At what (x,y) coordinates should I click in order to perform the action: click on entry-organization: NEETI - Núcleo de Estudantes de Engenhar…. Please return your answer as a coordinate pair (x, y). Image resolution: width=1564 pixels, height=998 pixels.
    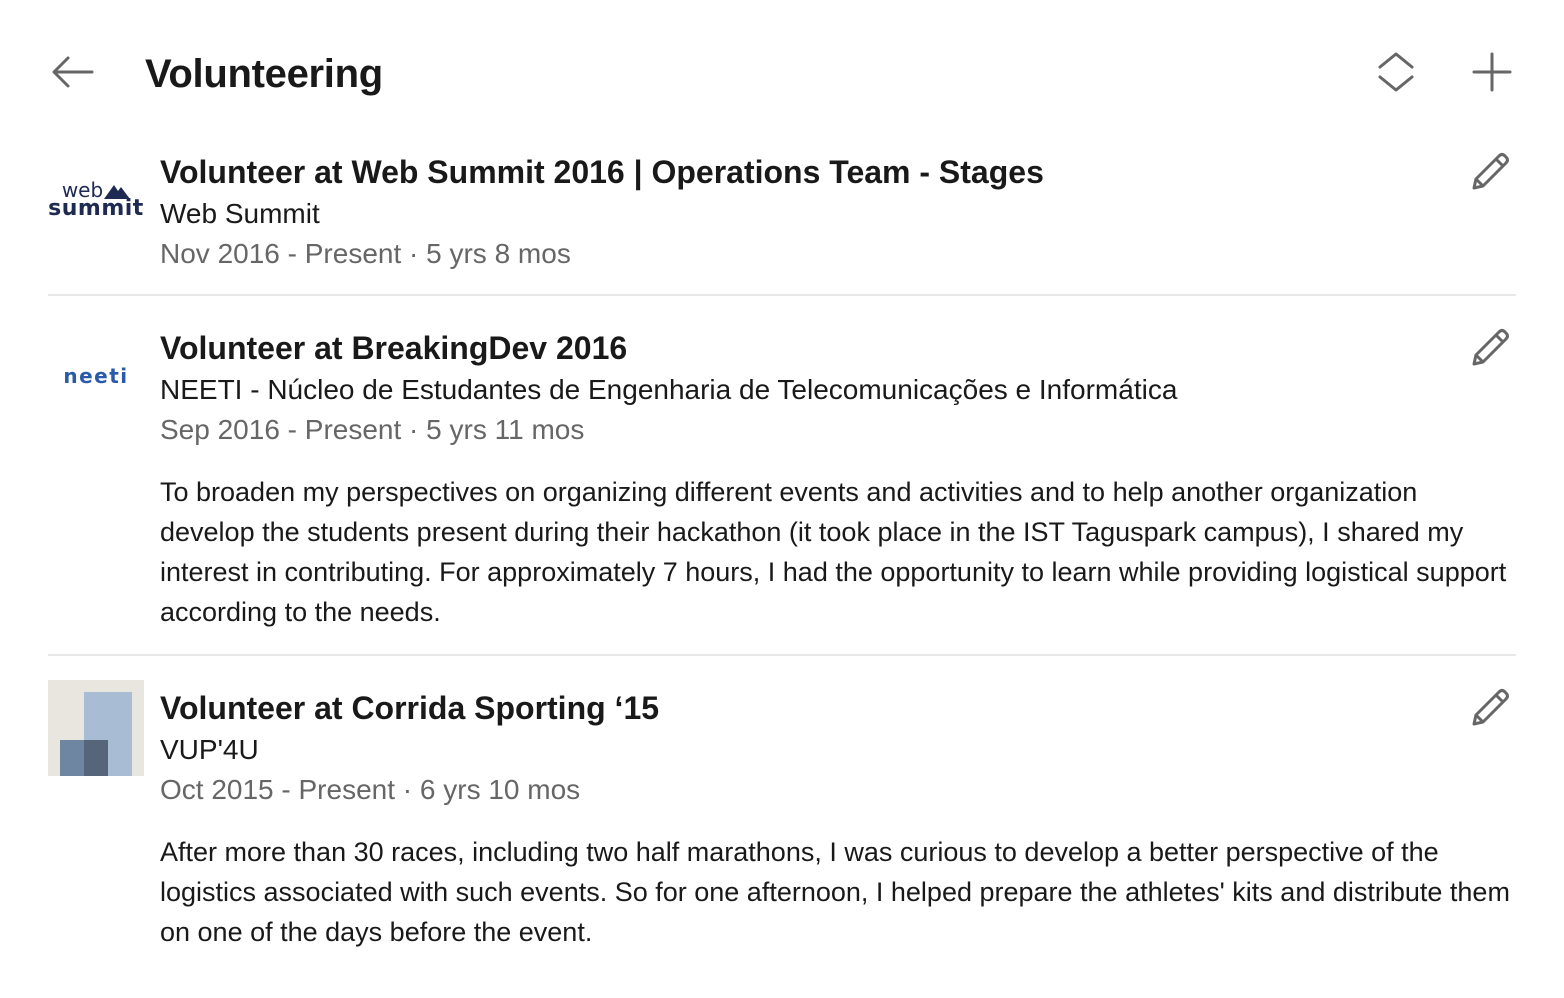
    Looking at the image, I should click on (669, 389).